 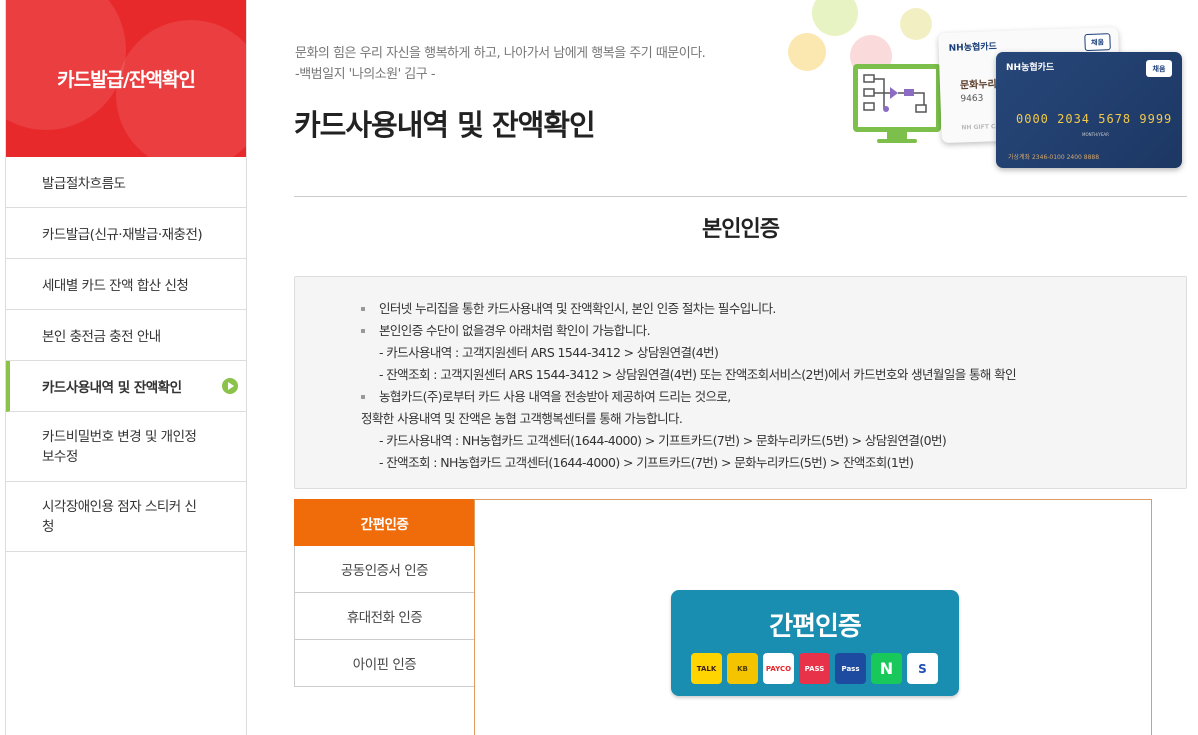 I want to click on sidebar-item-issue-flow: 발급절차흐름도, so click(x=126, y=182).